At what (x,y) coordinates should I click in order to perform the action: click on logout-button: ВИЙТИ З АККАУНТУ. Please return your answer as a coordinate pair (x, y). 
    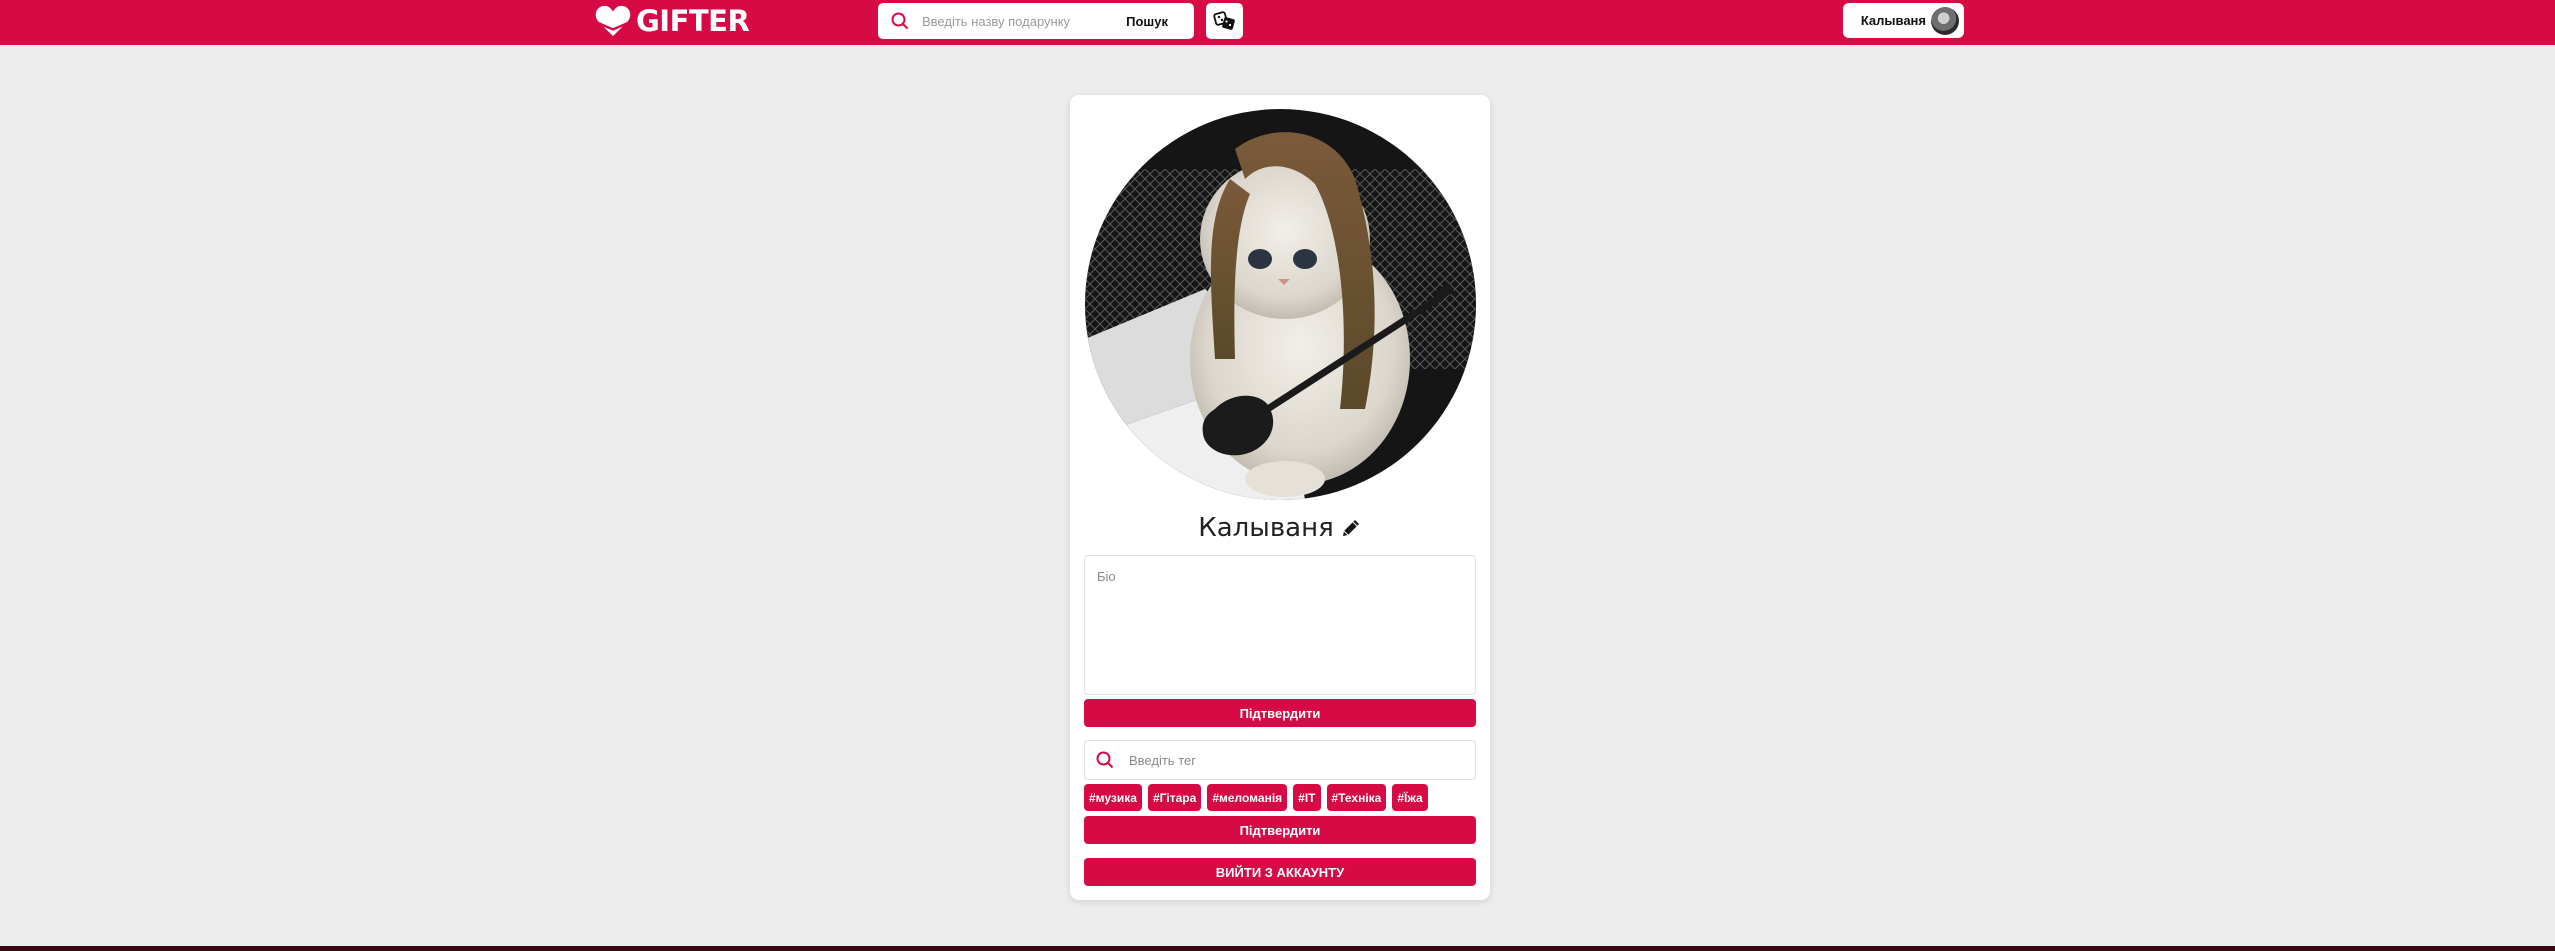
    Looking at the image, I should click on (1280, 872).